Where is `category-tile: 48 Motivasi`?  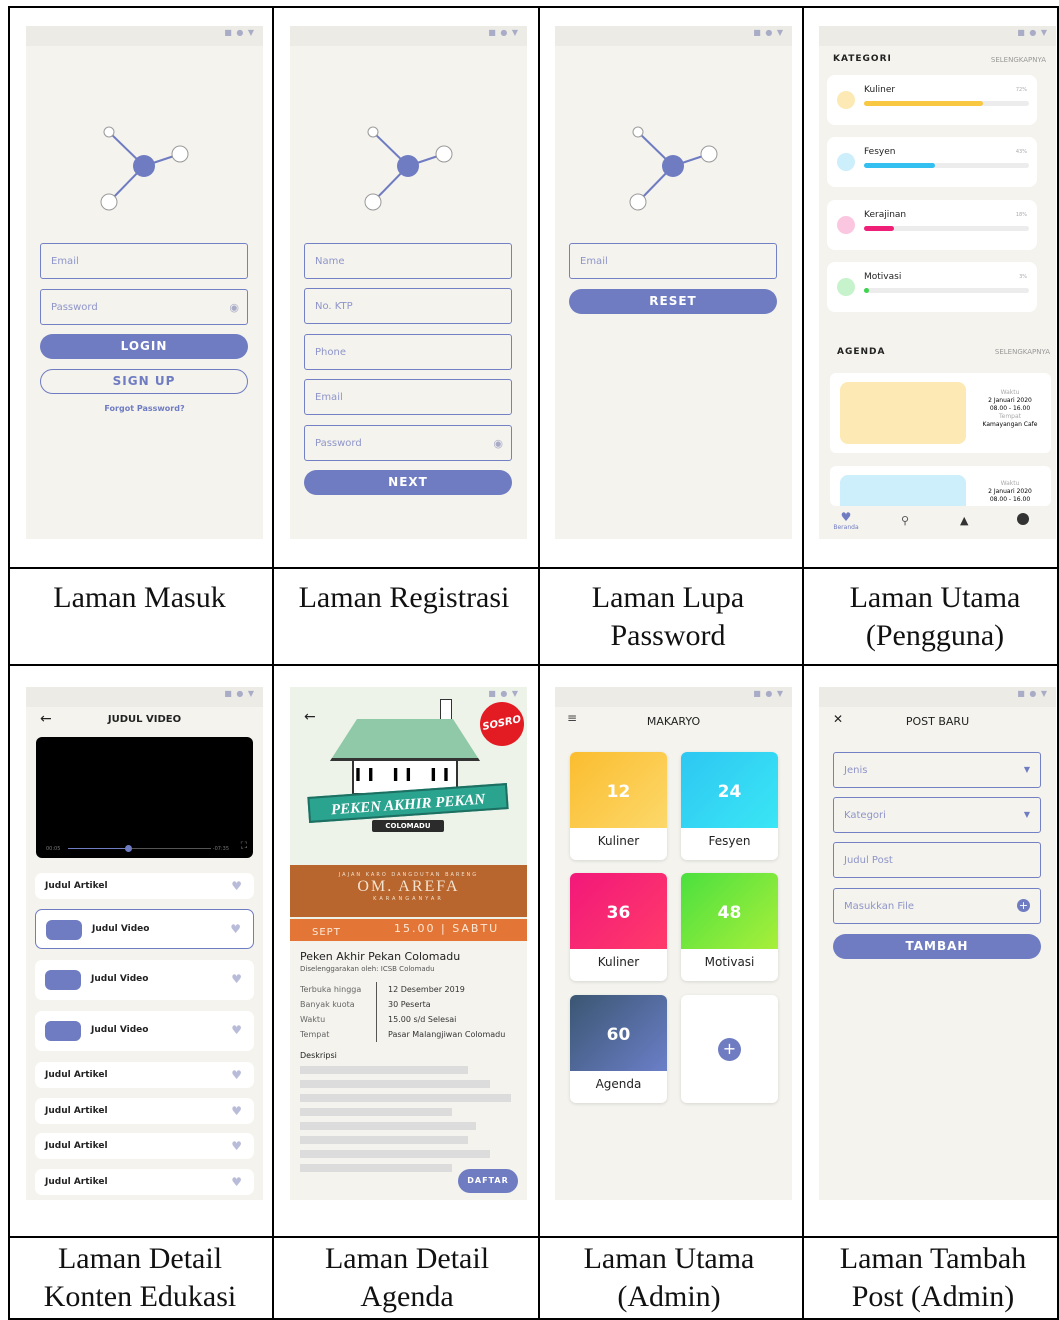
category-tile: 48 Motivasi is located at coordinates (729, 927).